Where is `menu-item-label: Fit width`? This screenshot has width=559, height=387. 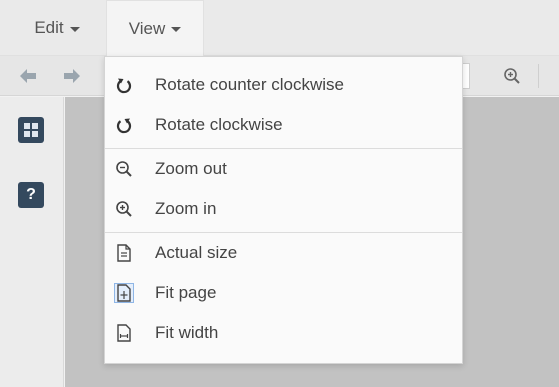
menu-item-label: Fit width is located at coordinates (187, 332).